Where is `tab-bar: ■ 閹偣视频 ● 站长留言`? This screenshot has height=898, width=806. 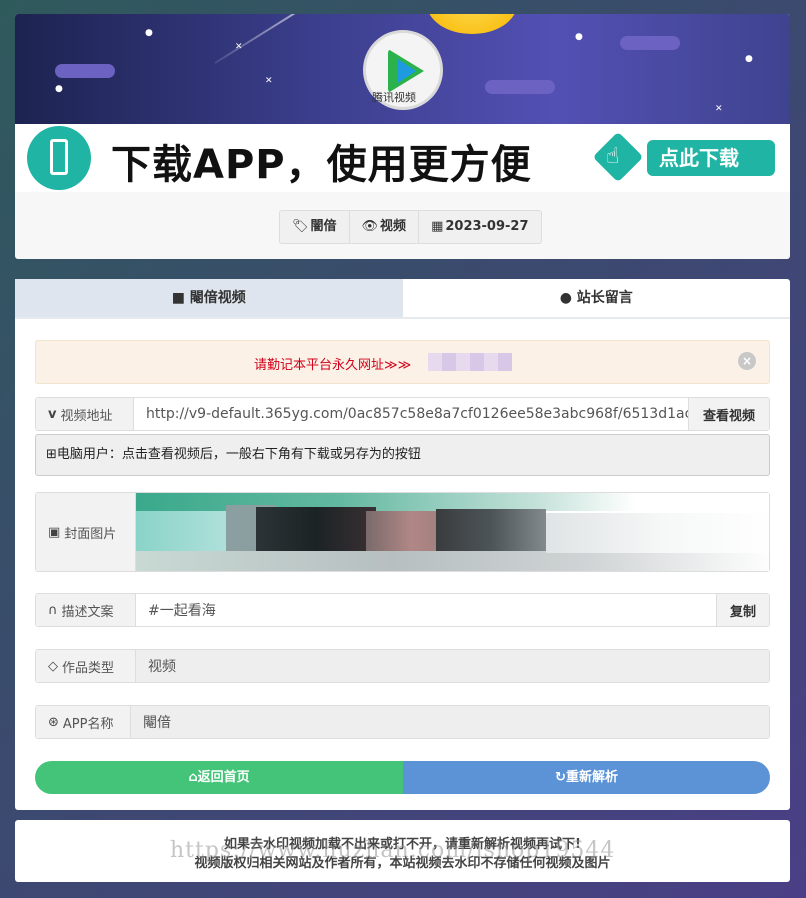
tab-bar: ■ 閹偣视频 ● 站长留言 is located at coordinates (402, 299).